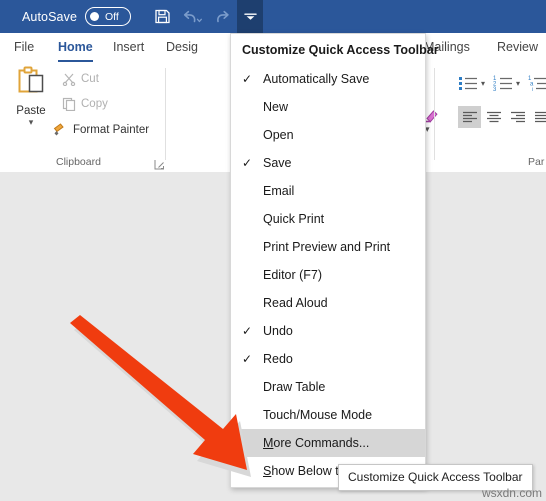 The width and height of the screenshot is (546, 501). What do you see at coordinates (182, 47) in the screenshot?
I see `tab-design: Desig` at bounding box center [182, 47].